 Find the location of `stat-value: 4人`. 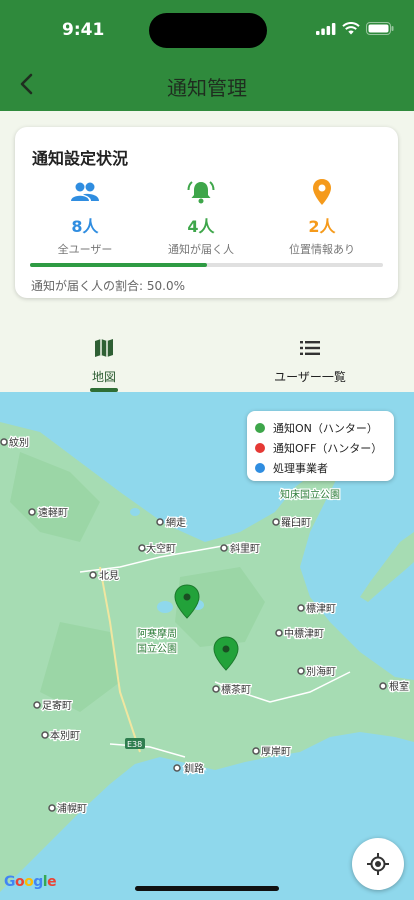

stat-value: 4人 is located at coordinates (201, 226).